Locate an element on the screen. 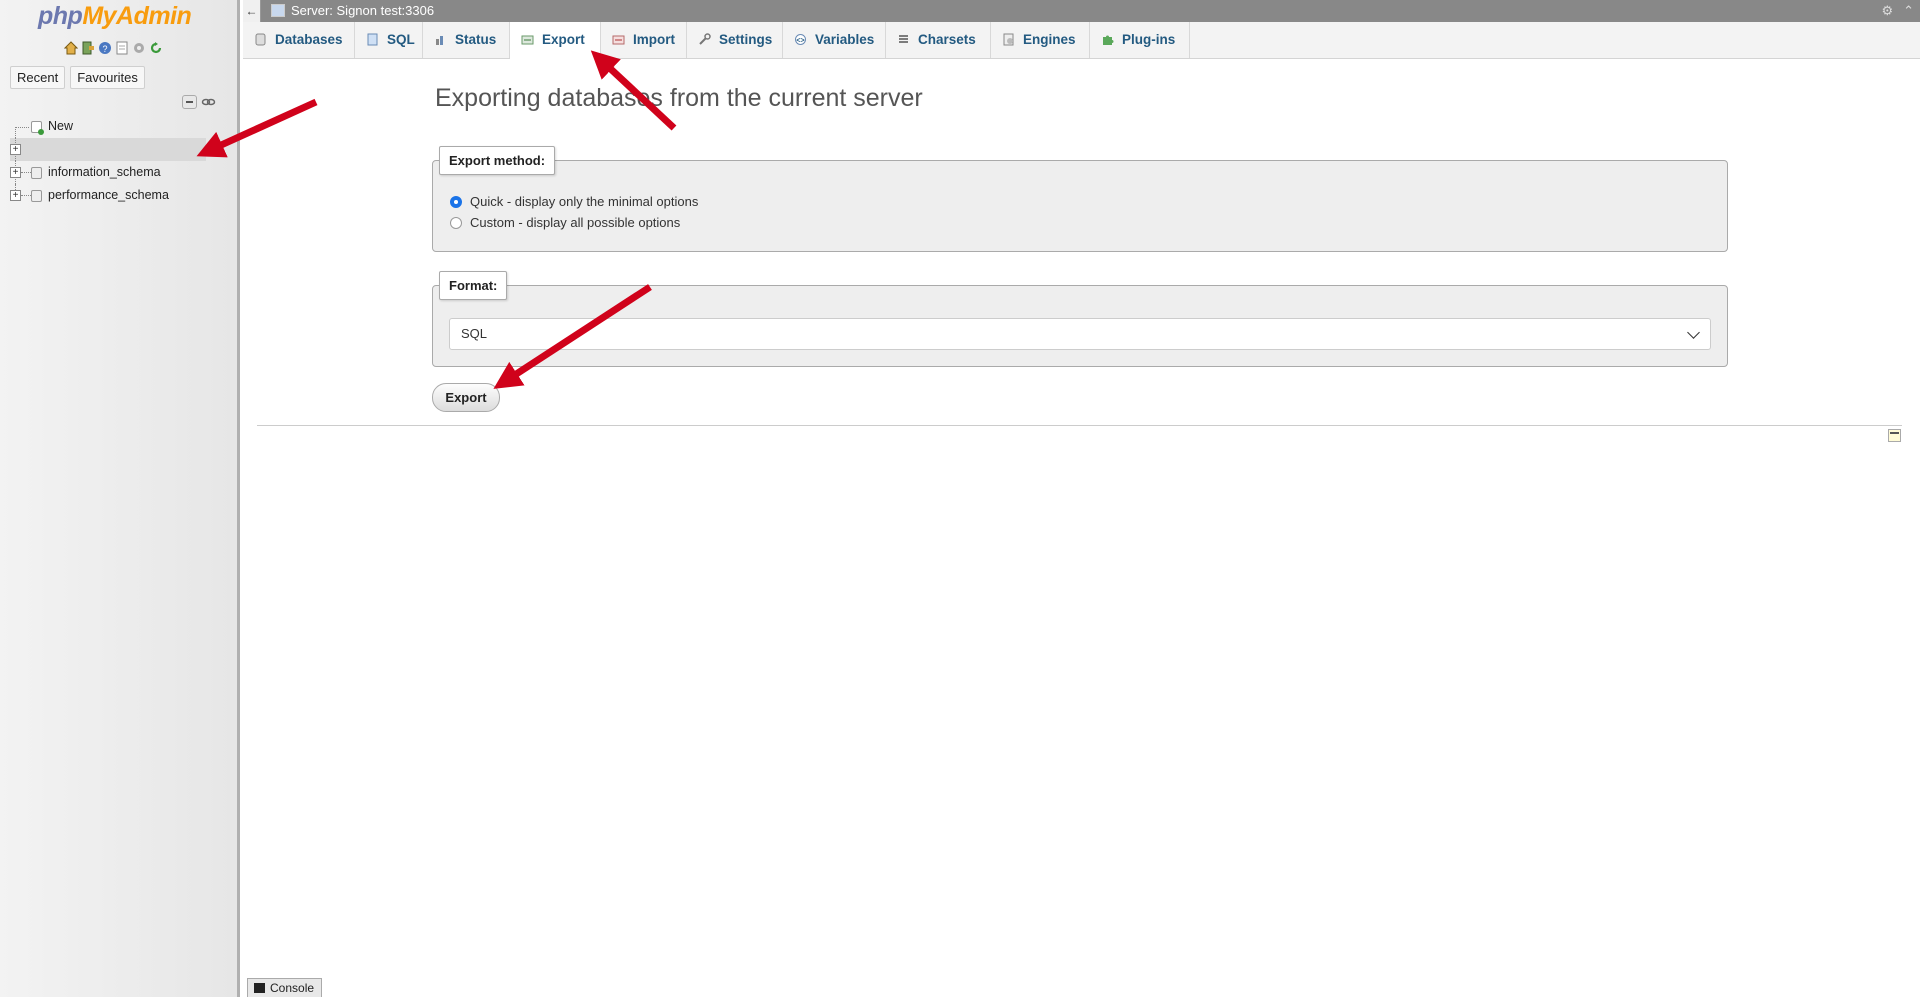 Image resolution: width=1920 pixels, height=997 pixels. tab-label: Charsets is located at coordinates (947, 39).